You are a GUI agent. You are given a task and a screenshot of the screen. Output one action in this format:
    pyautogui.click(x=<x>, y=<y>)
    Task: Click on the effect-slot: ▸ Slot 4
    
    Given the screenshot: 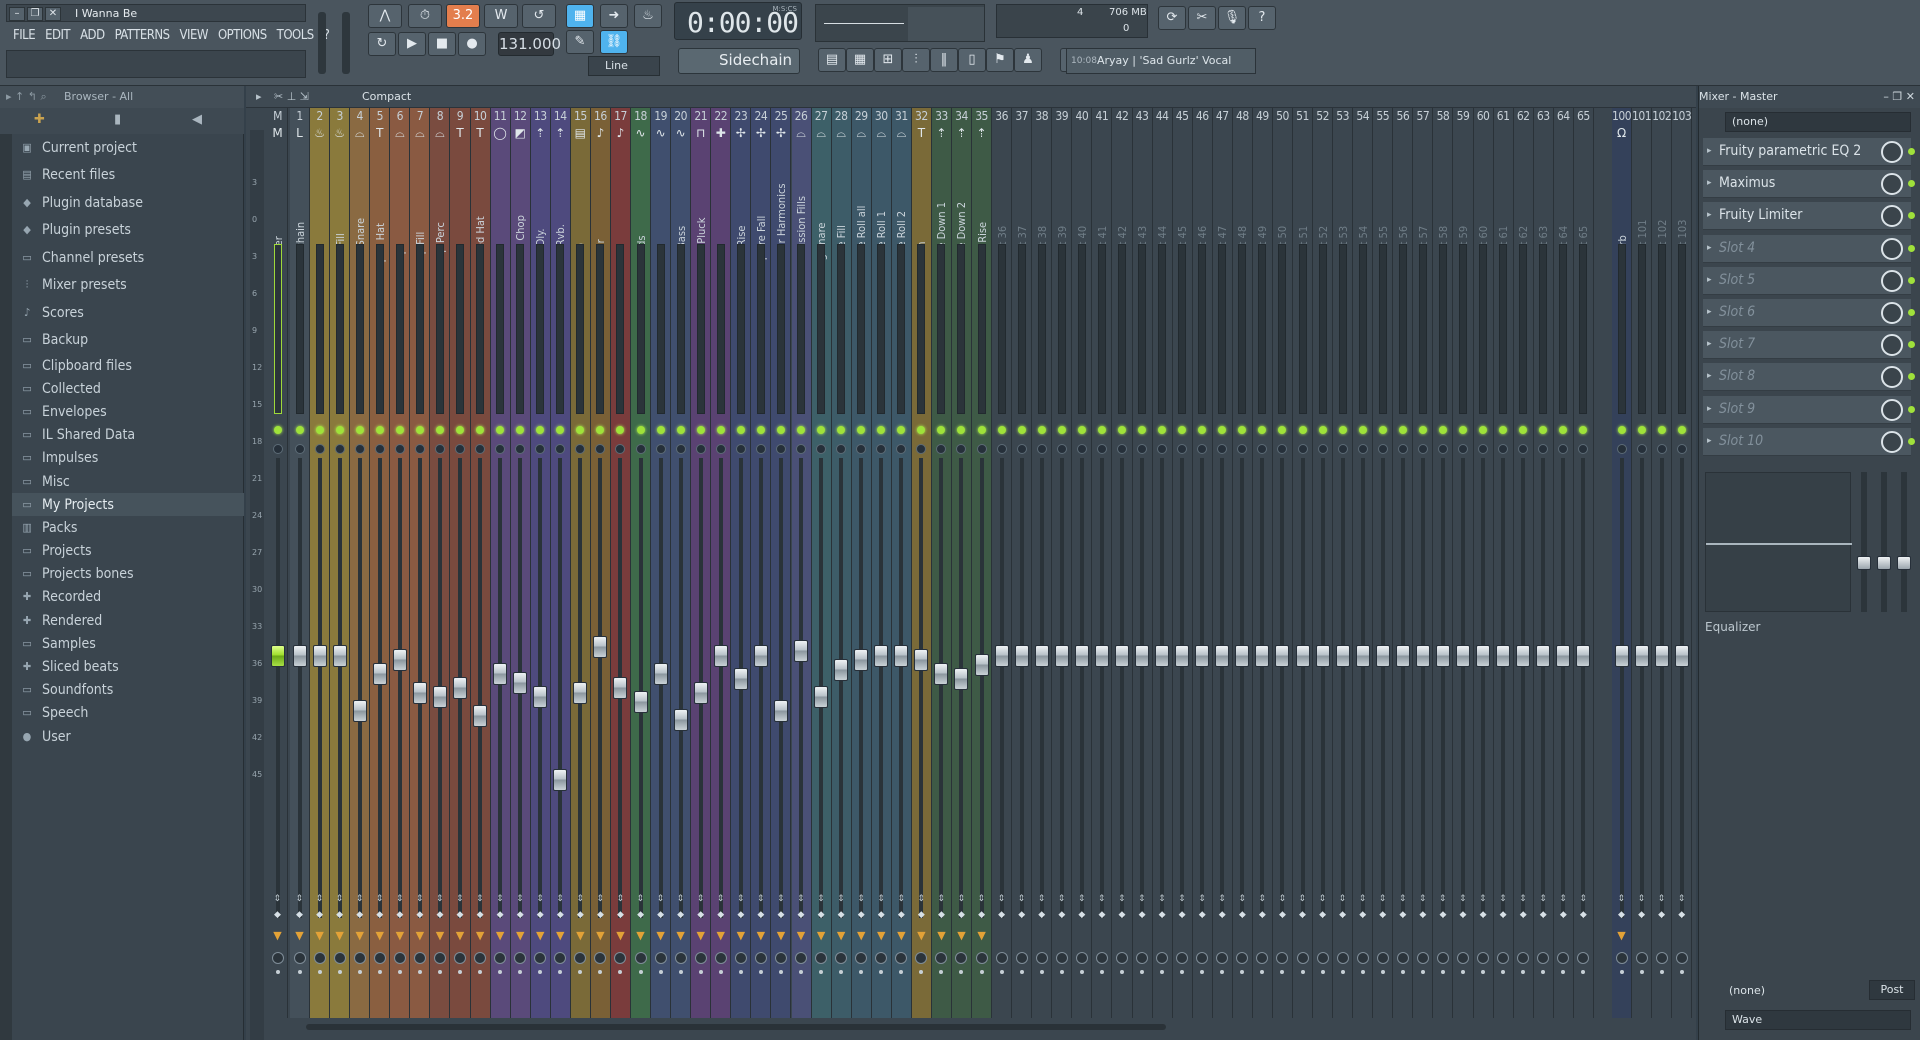 What is the action you would take?
    pyautogui.click(x=1809, y=248)
    